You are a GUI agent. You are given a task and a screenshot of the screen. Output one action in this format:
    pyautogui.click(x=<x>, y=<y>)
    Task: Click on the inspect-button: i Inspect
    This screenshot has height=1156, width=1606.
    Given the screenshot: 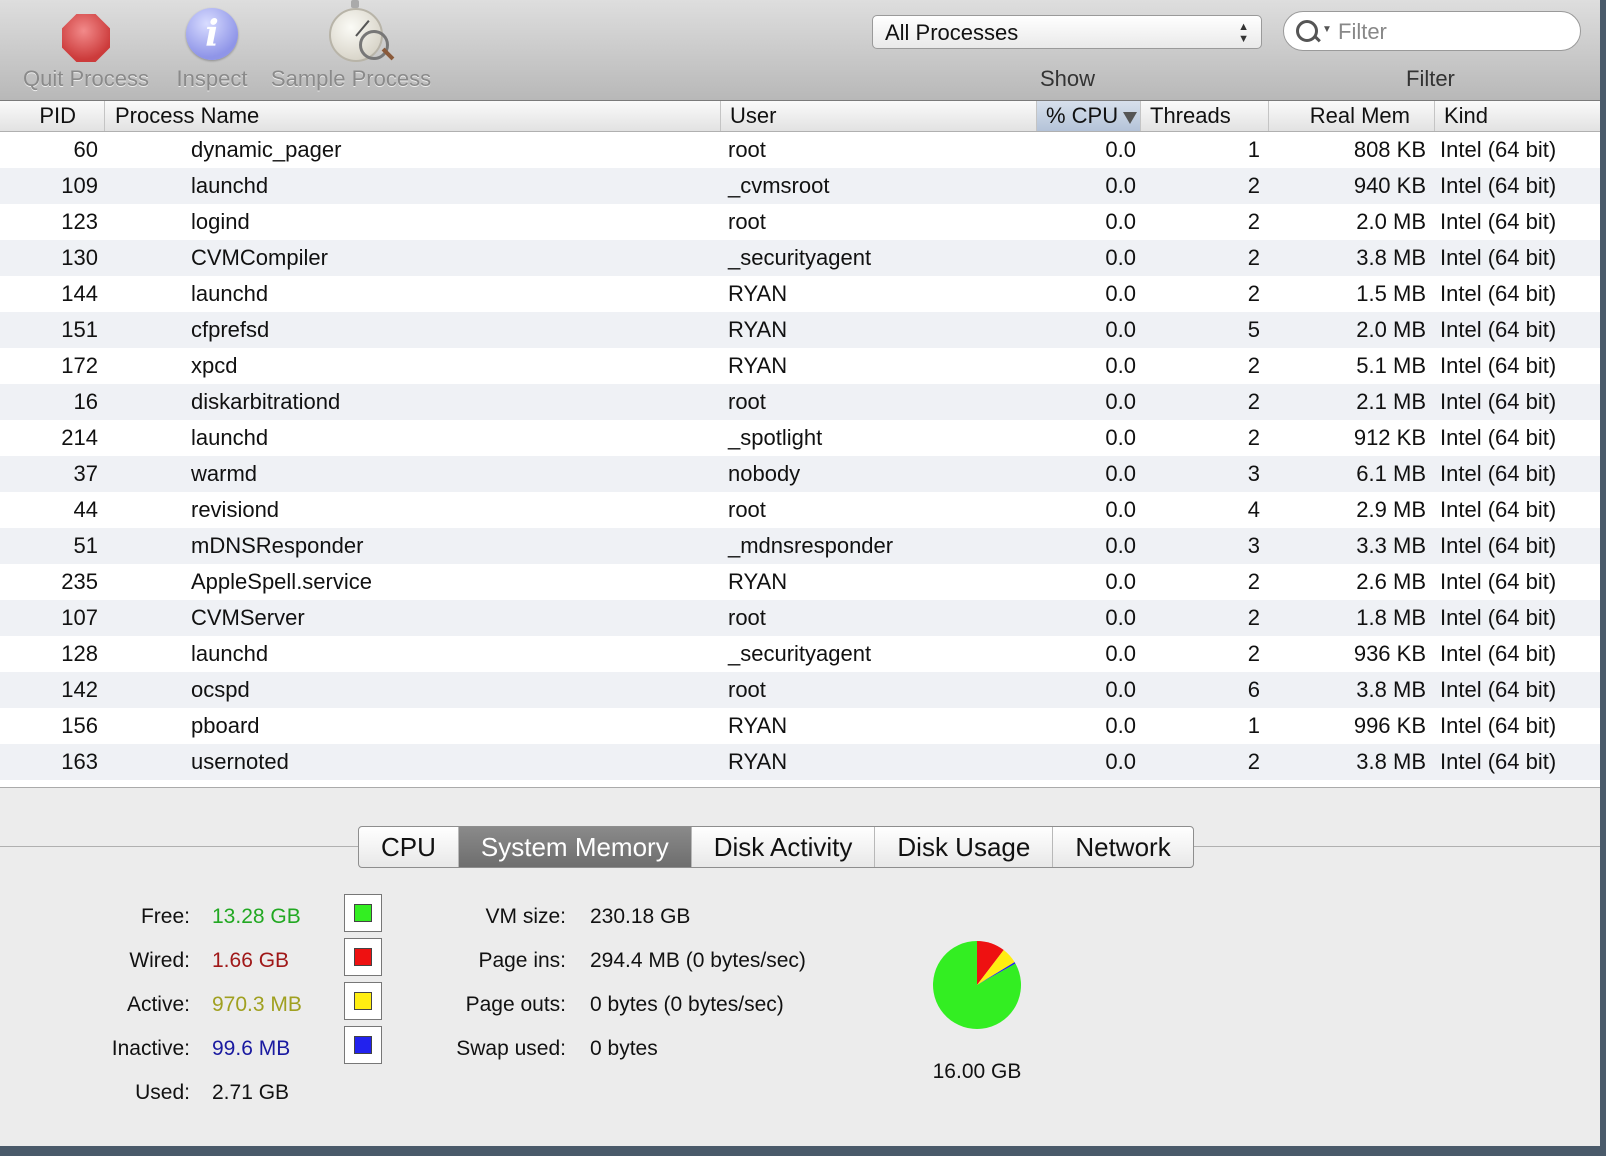 What is the action you would take?
    pyautogui.click(x=212, y=46)
    